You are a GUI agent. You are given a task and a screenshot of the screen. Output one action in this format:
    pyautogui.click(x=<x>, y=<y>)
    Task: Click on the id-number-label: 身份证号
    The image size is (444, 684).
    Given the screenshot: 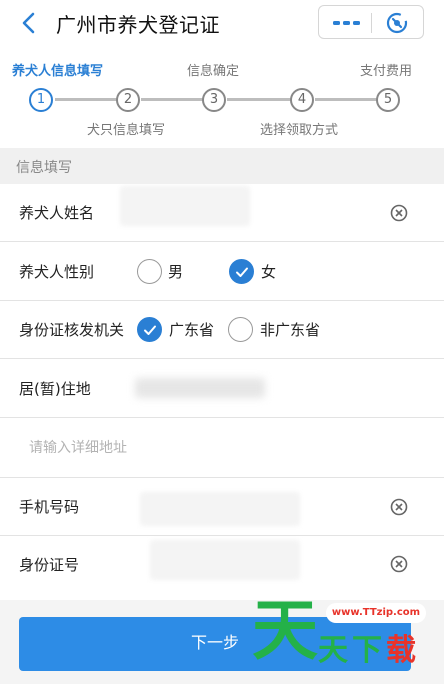 What is the action you would take?
    pyautogui.click(x=49, y=565)
    